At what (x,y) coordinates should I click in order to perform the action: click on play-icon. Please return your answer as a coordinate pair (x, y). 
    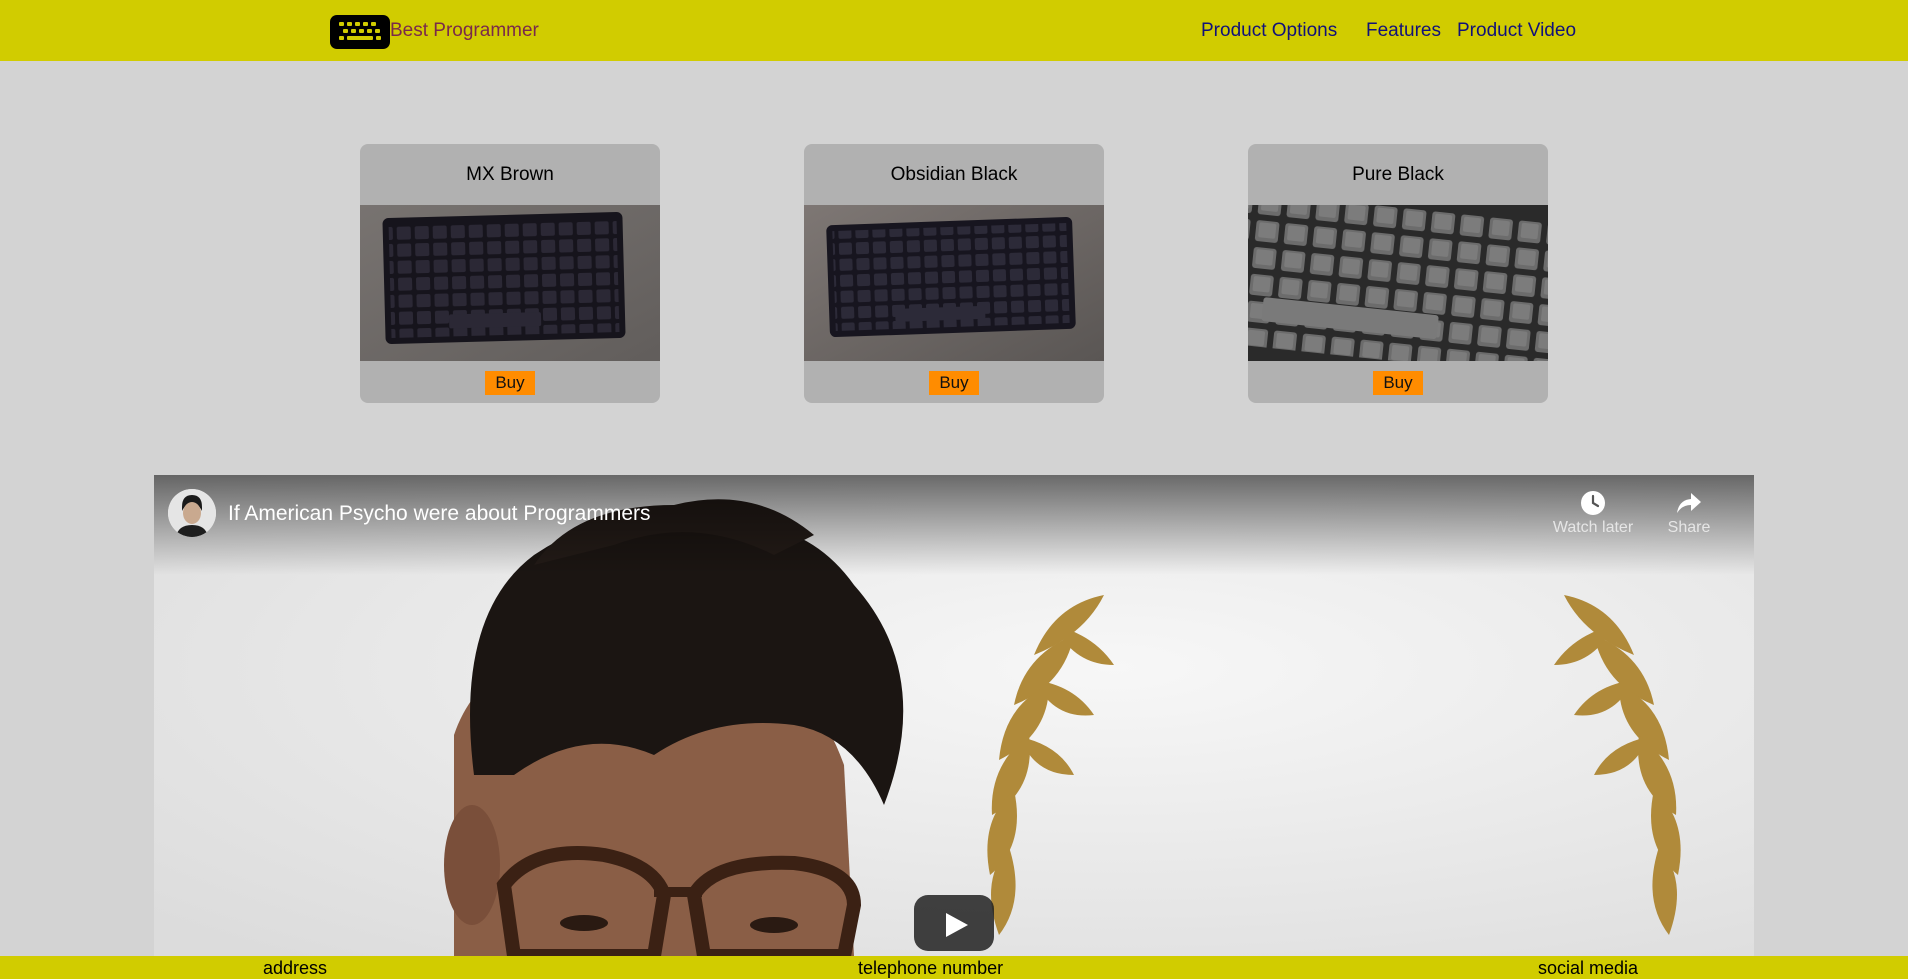
    Looking at the image, I should click on (957, 925).